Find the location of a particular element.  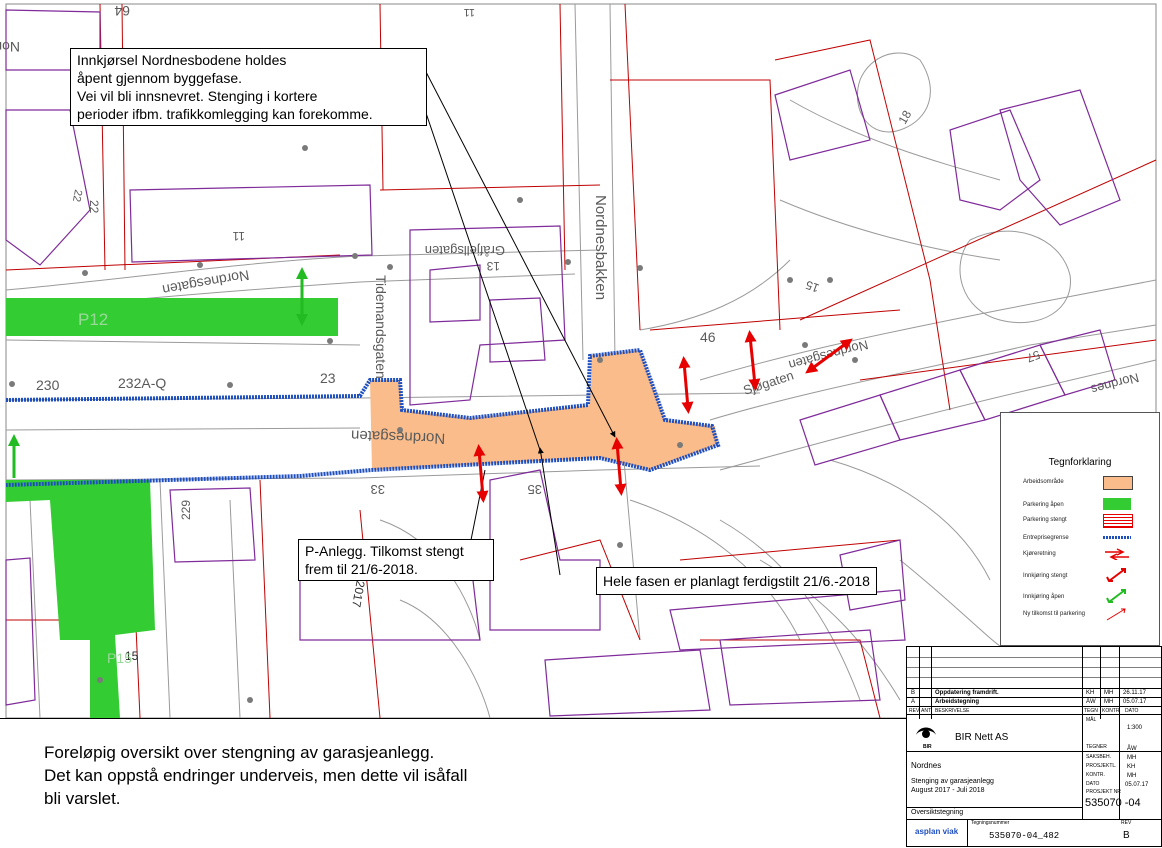

address-11: 11 is located at coordinates (238, 236).